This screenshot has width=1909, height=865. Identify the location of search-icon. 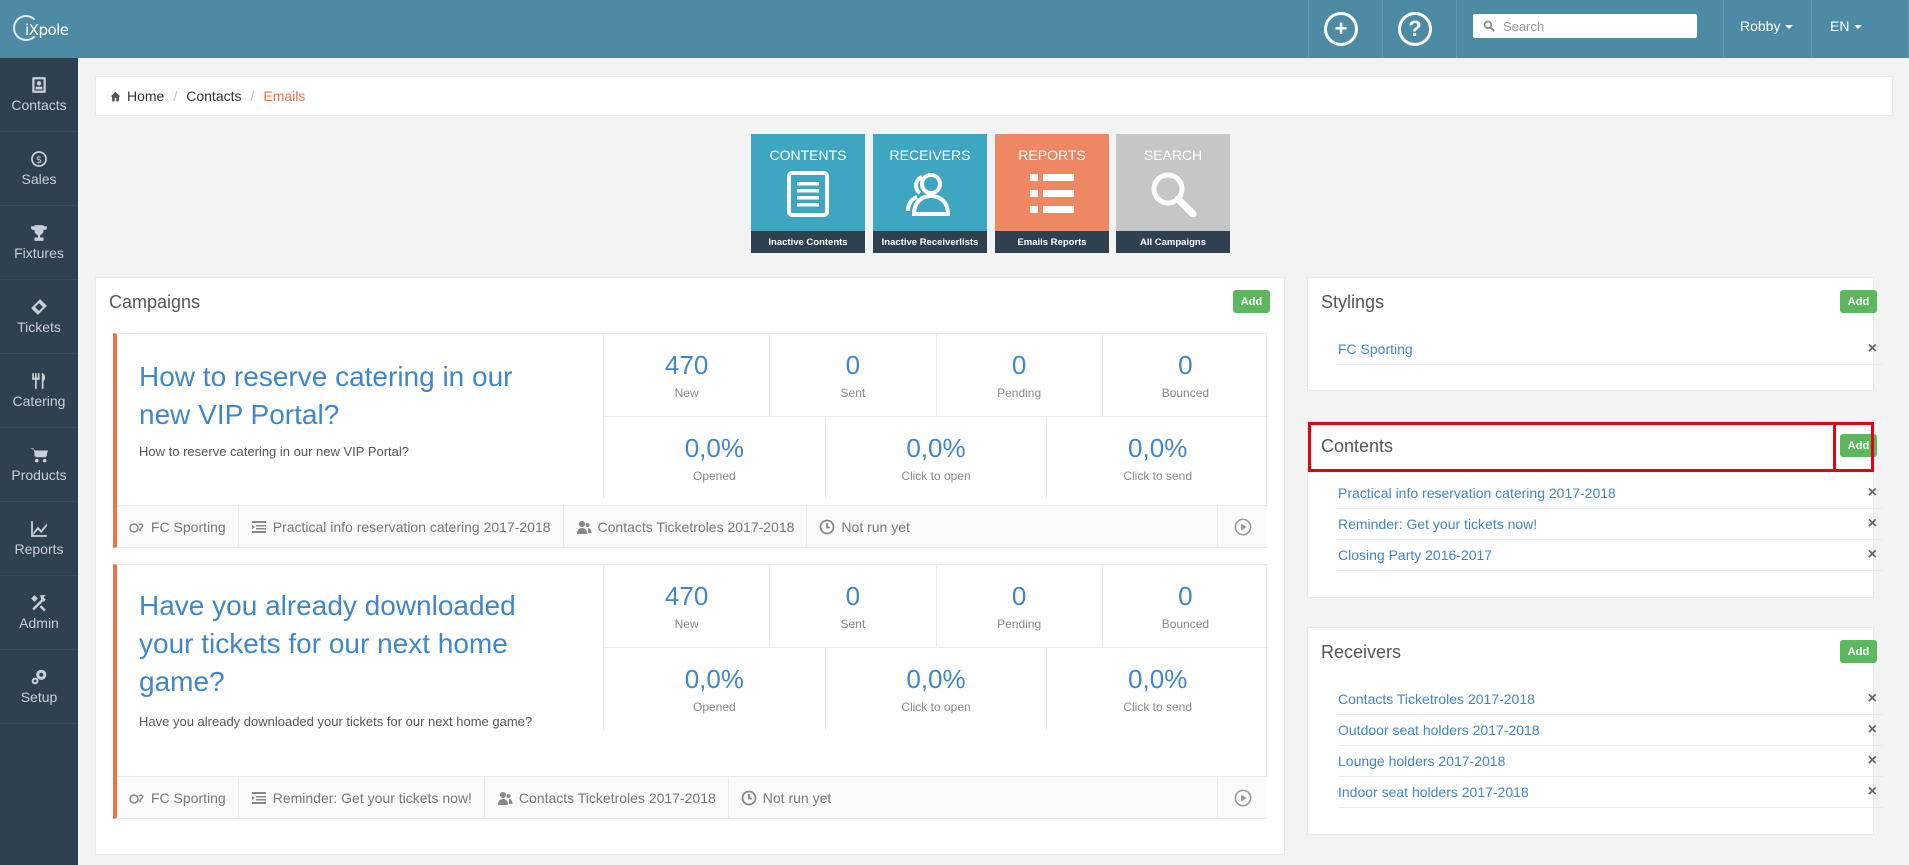
(1174, 194).